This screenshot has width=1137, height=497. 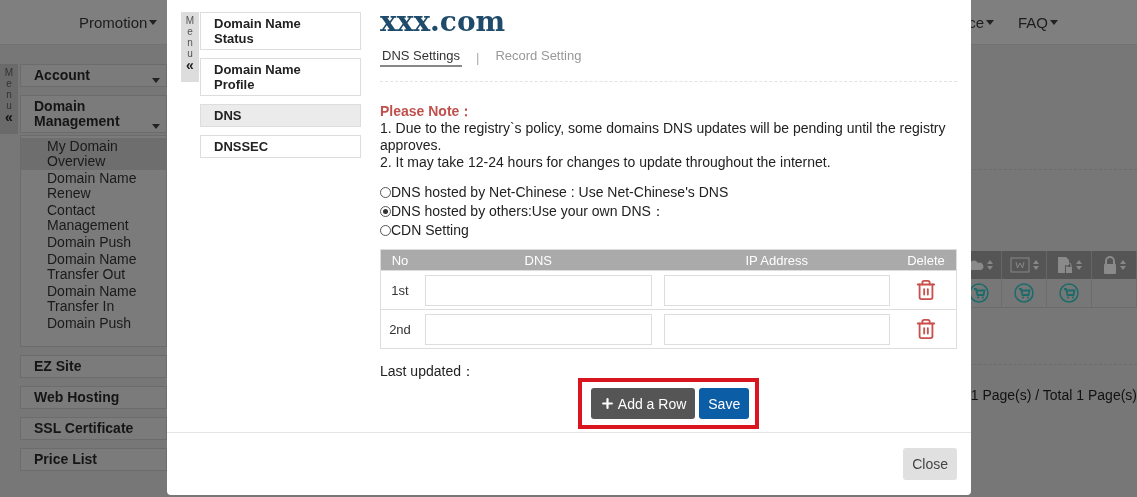 I want to click on sidebar-item-label: Price List, so click(x=66, y=459).